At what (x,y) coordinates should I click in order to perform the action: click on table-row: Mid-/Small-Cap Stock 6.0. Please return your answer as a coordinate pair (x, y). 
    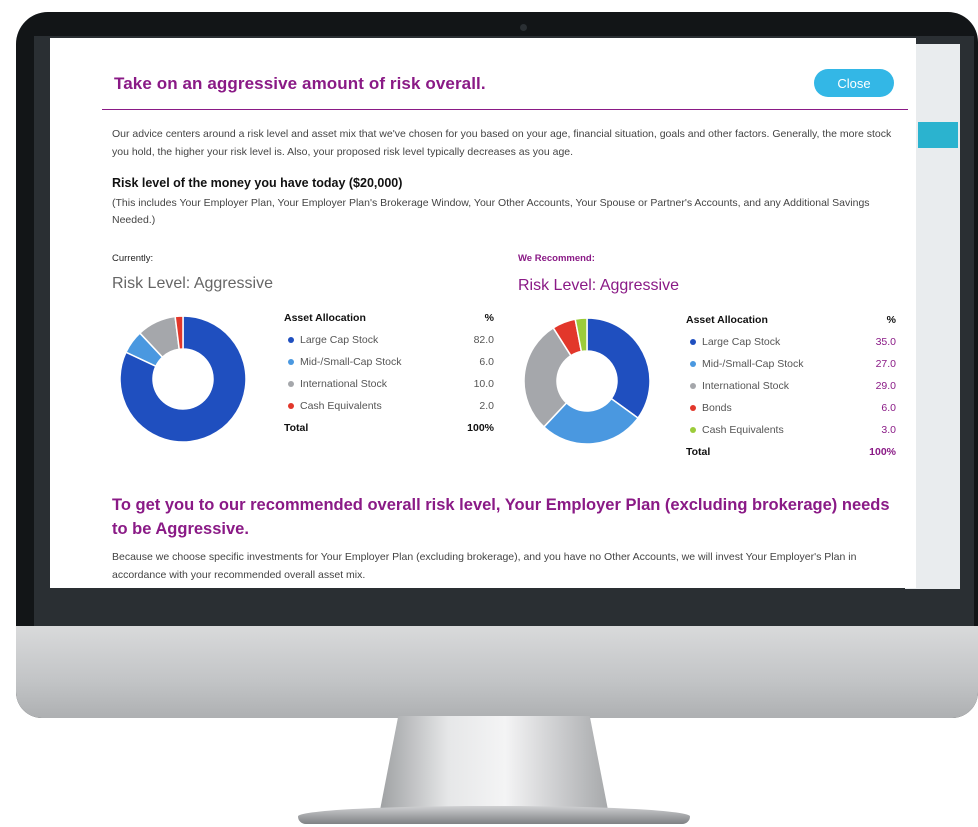
    Looking at the image, I should click on (389, 362).